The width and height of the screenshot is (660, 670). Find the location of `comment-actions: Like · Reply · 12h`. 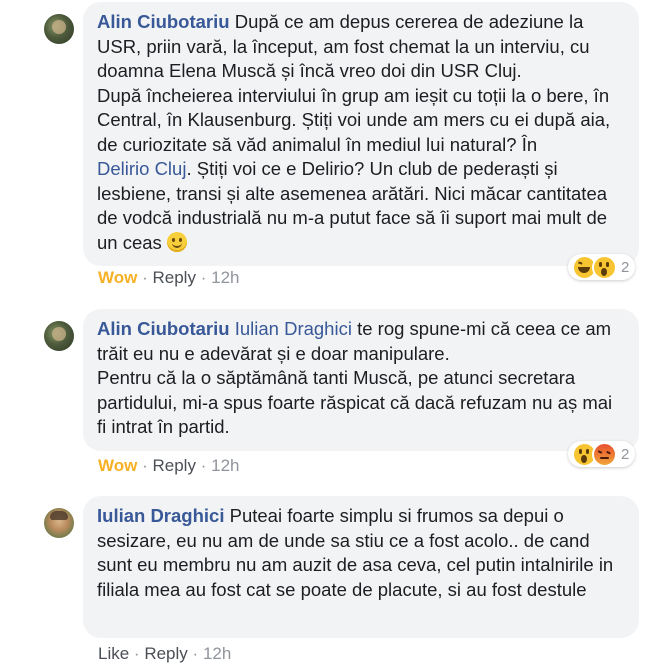

comment-actions: Like · Reply · 12h is located at coordinates (164, 654).